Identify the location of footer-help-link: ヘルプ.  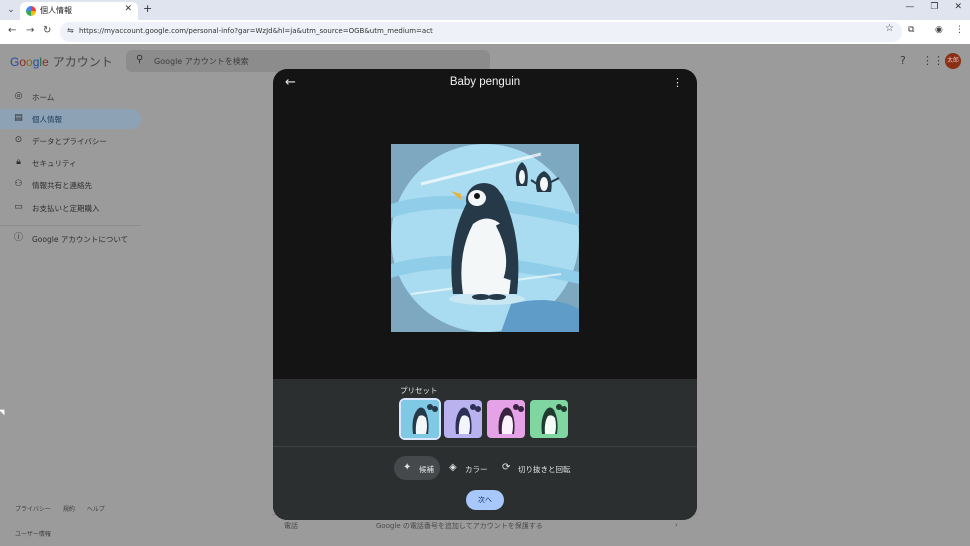
(96, 509).